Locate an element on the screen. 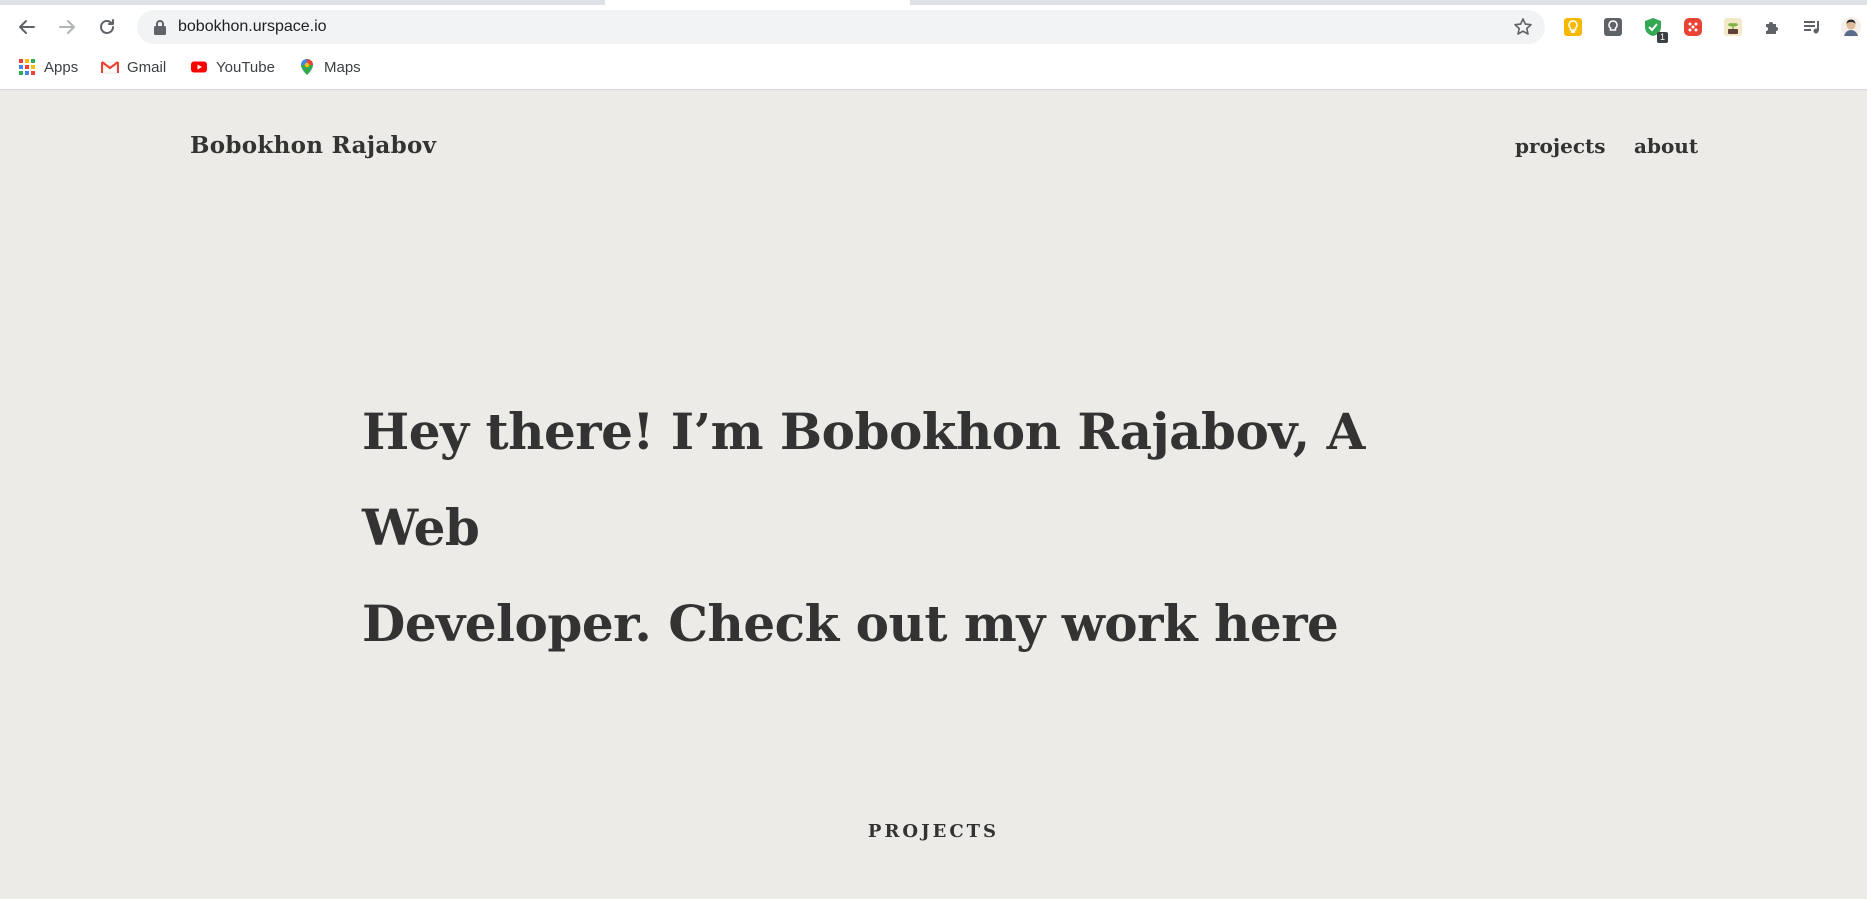 The width and height of the screenshot is (1867, 899). lock-icon is located at coordinates (160, 27).